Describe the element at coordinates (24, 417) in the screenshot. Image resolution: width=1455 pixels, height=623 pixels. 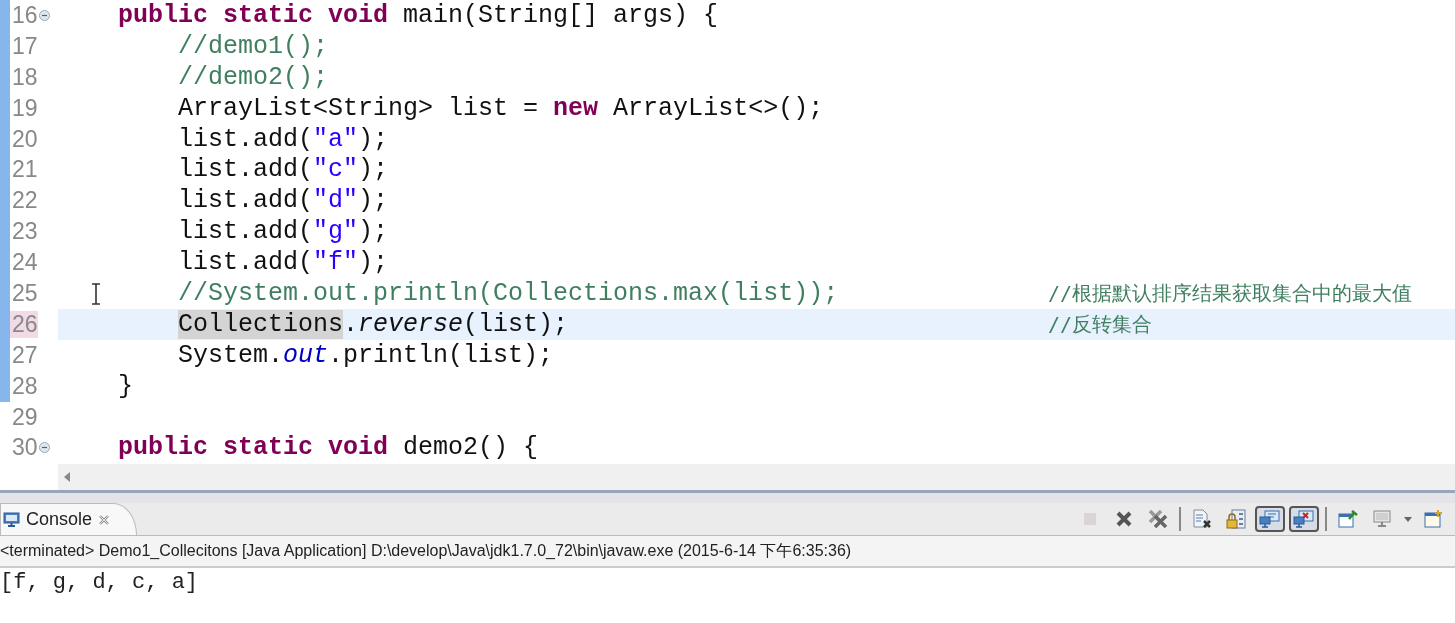
I see `line-number: 29` at that location.